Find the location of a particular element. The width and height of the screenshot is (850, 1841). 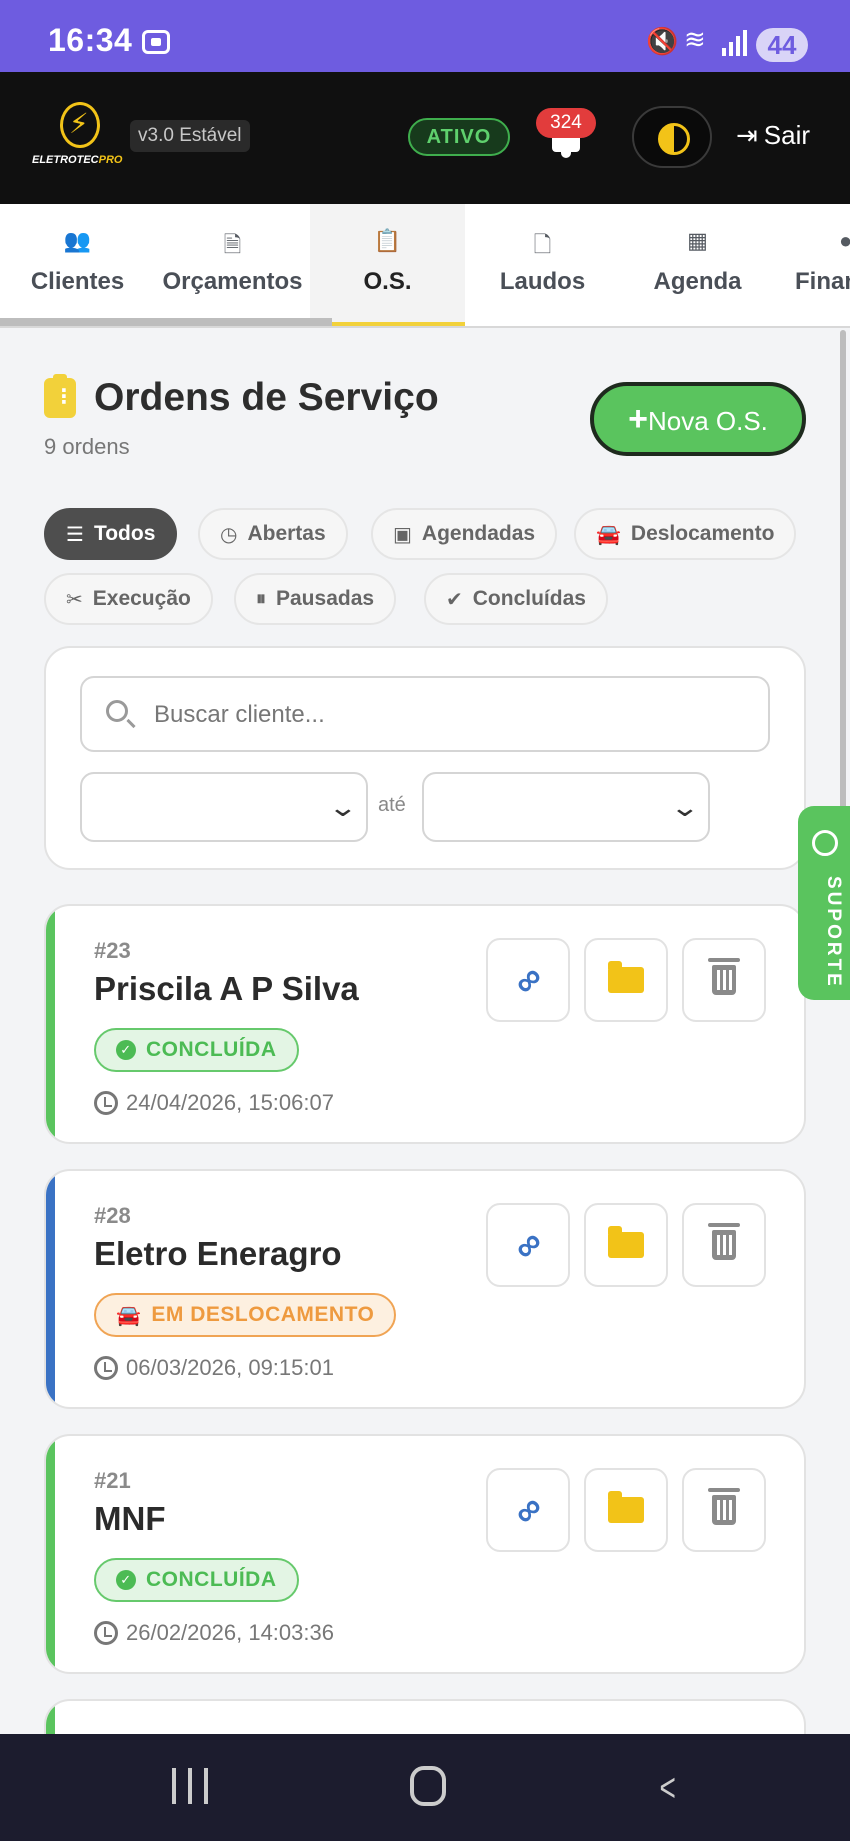

pause-circle-icon: ⏸ is located at coordinates (261, 598).